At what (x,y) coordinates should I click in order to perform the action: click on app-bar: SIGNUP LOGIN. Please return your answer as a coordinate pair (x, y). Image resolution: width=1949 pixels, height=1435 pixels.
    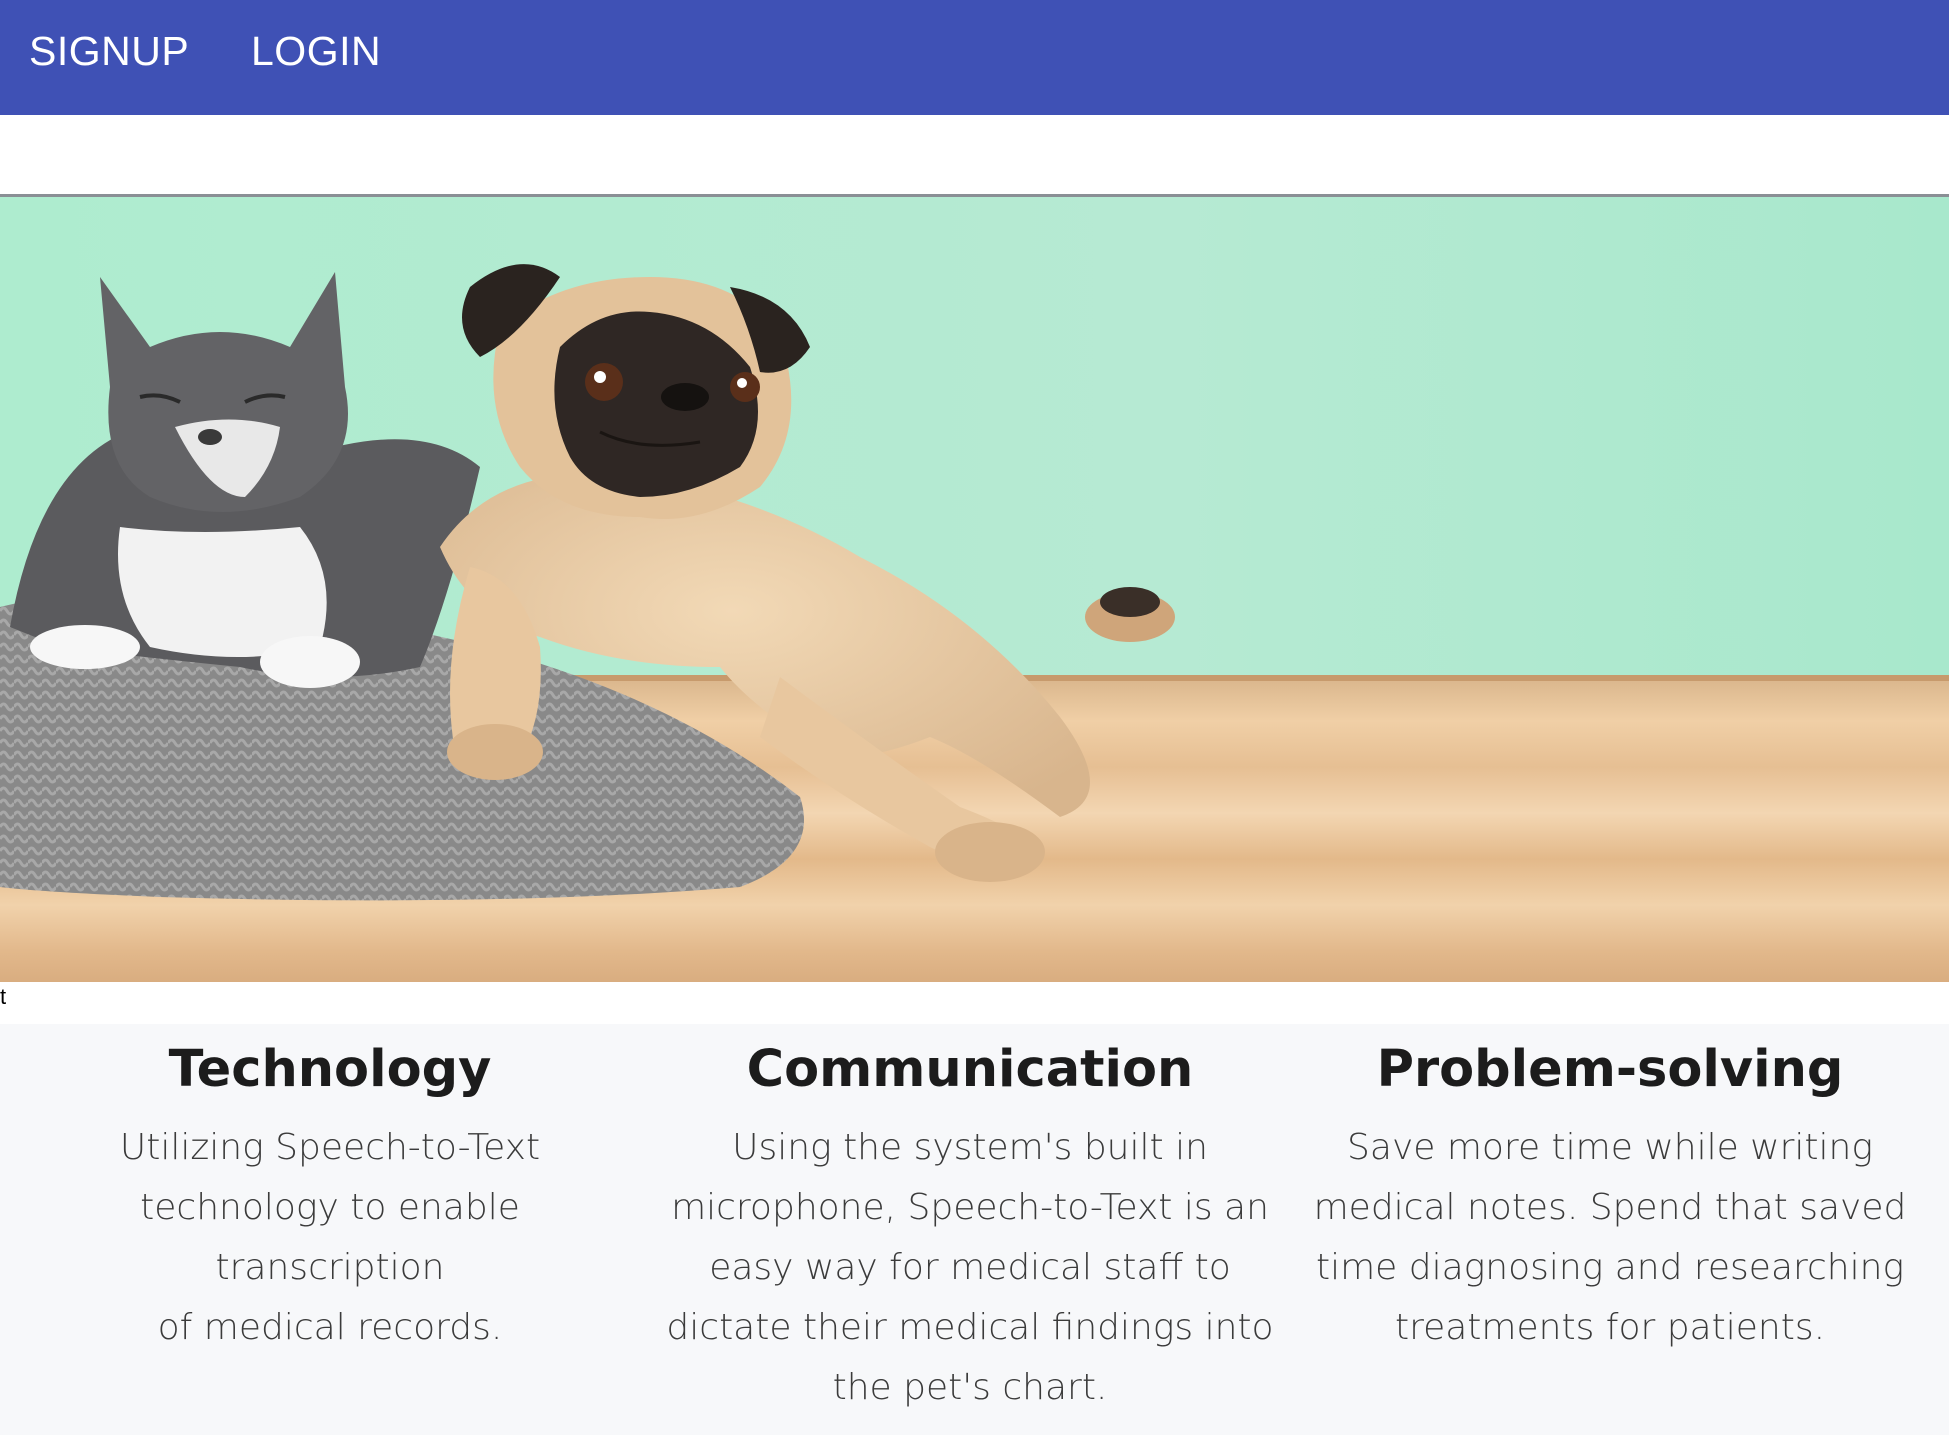
    Looking at the image, I should click on (974, 57).